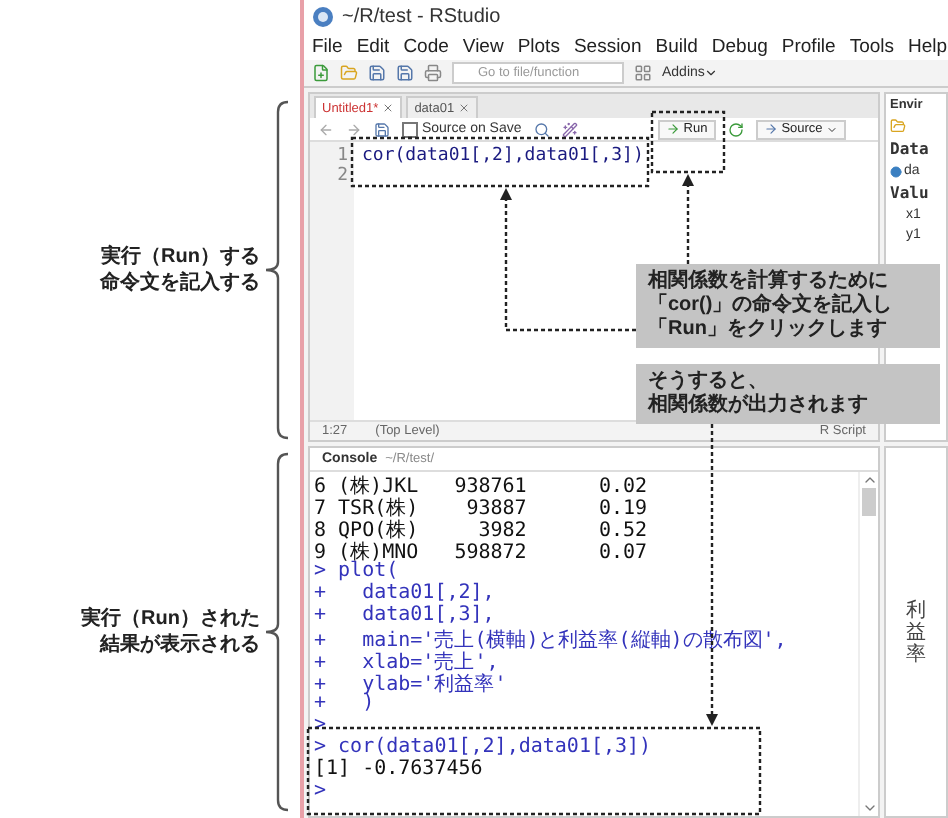  Describe the element at coordinates (399, 769) in the screenshot. I see `console-line: [1] -0.7637456` at that location.